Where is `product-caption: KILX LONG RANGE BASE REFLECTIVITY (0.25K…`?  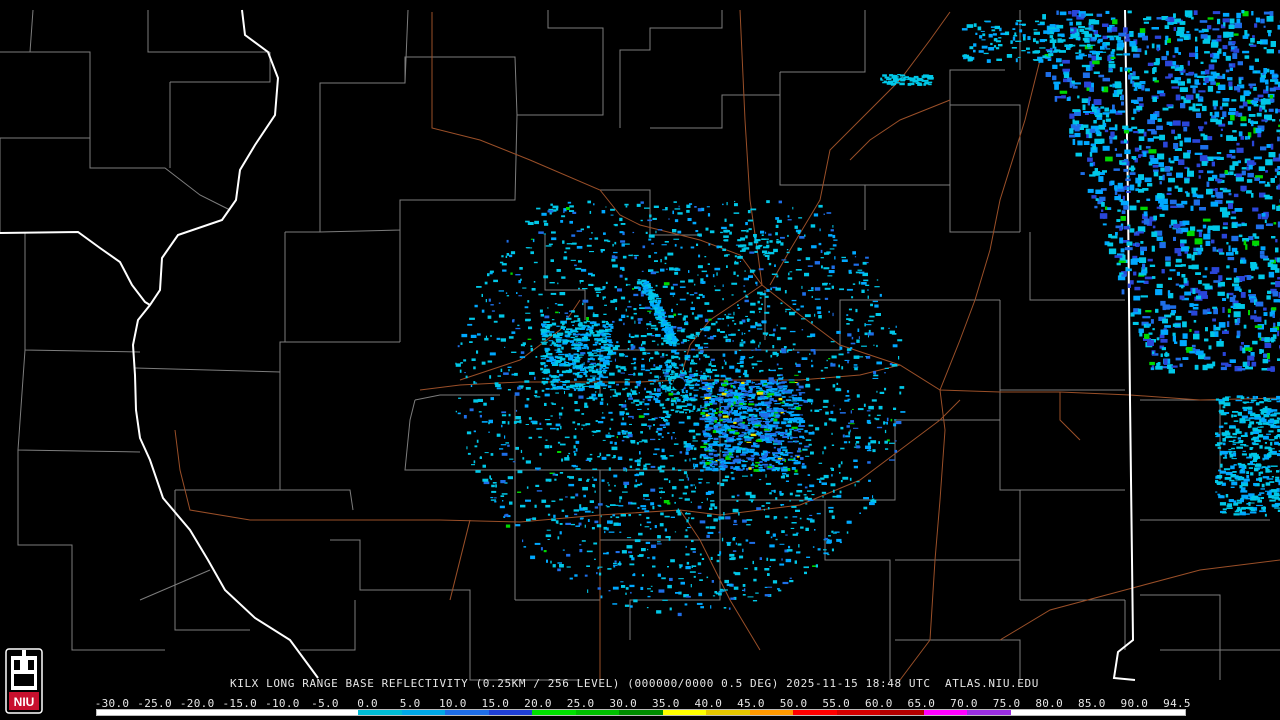
product-caption: KILX LONG RANGE BASE REFLECTIVITY (0.25K… is located at coordinates (634, 683).